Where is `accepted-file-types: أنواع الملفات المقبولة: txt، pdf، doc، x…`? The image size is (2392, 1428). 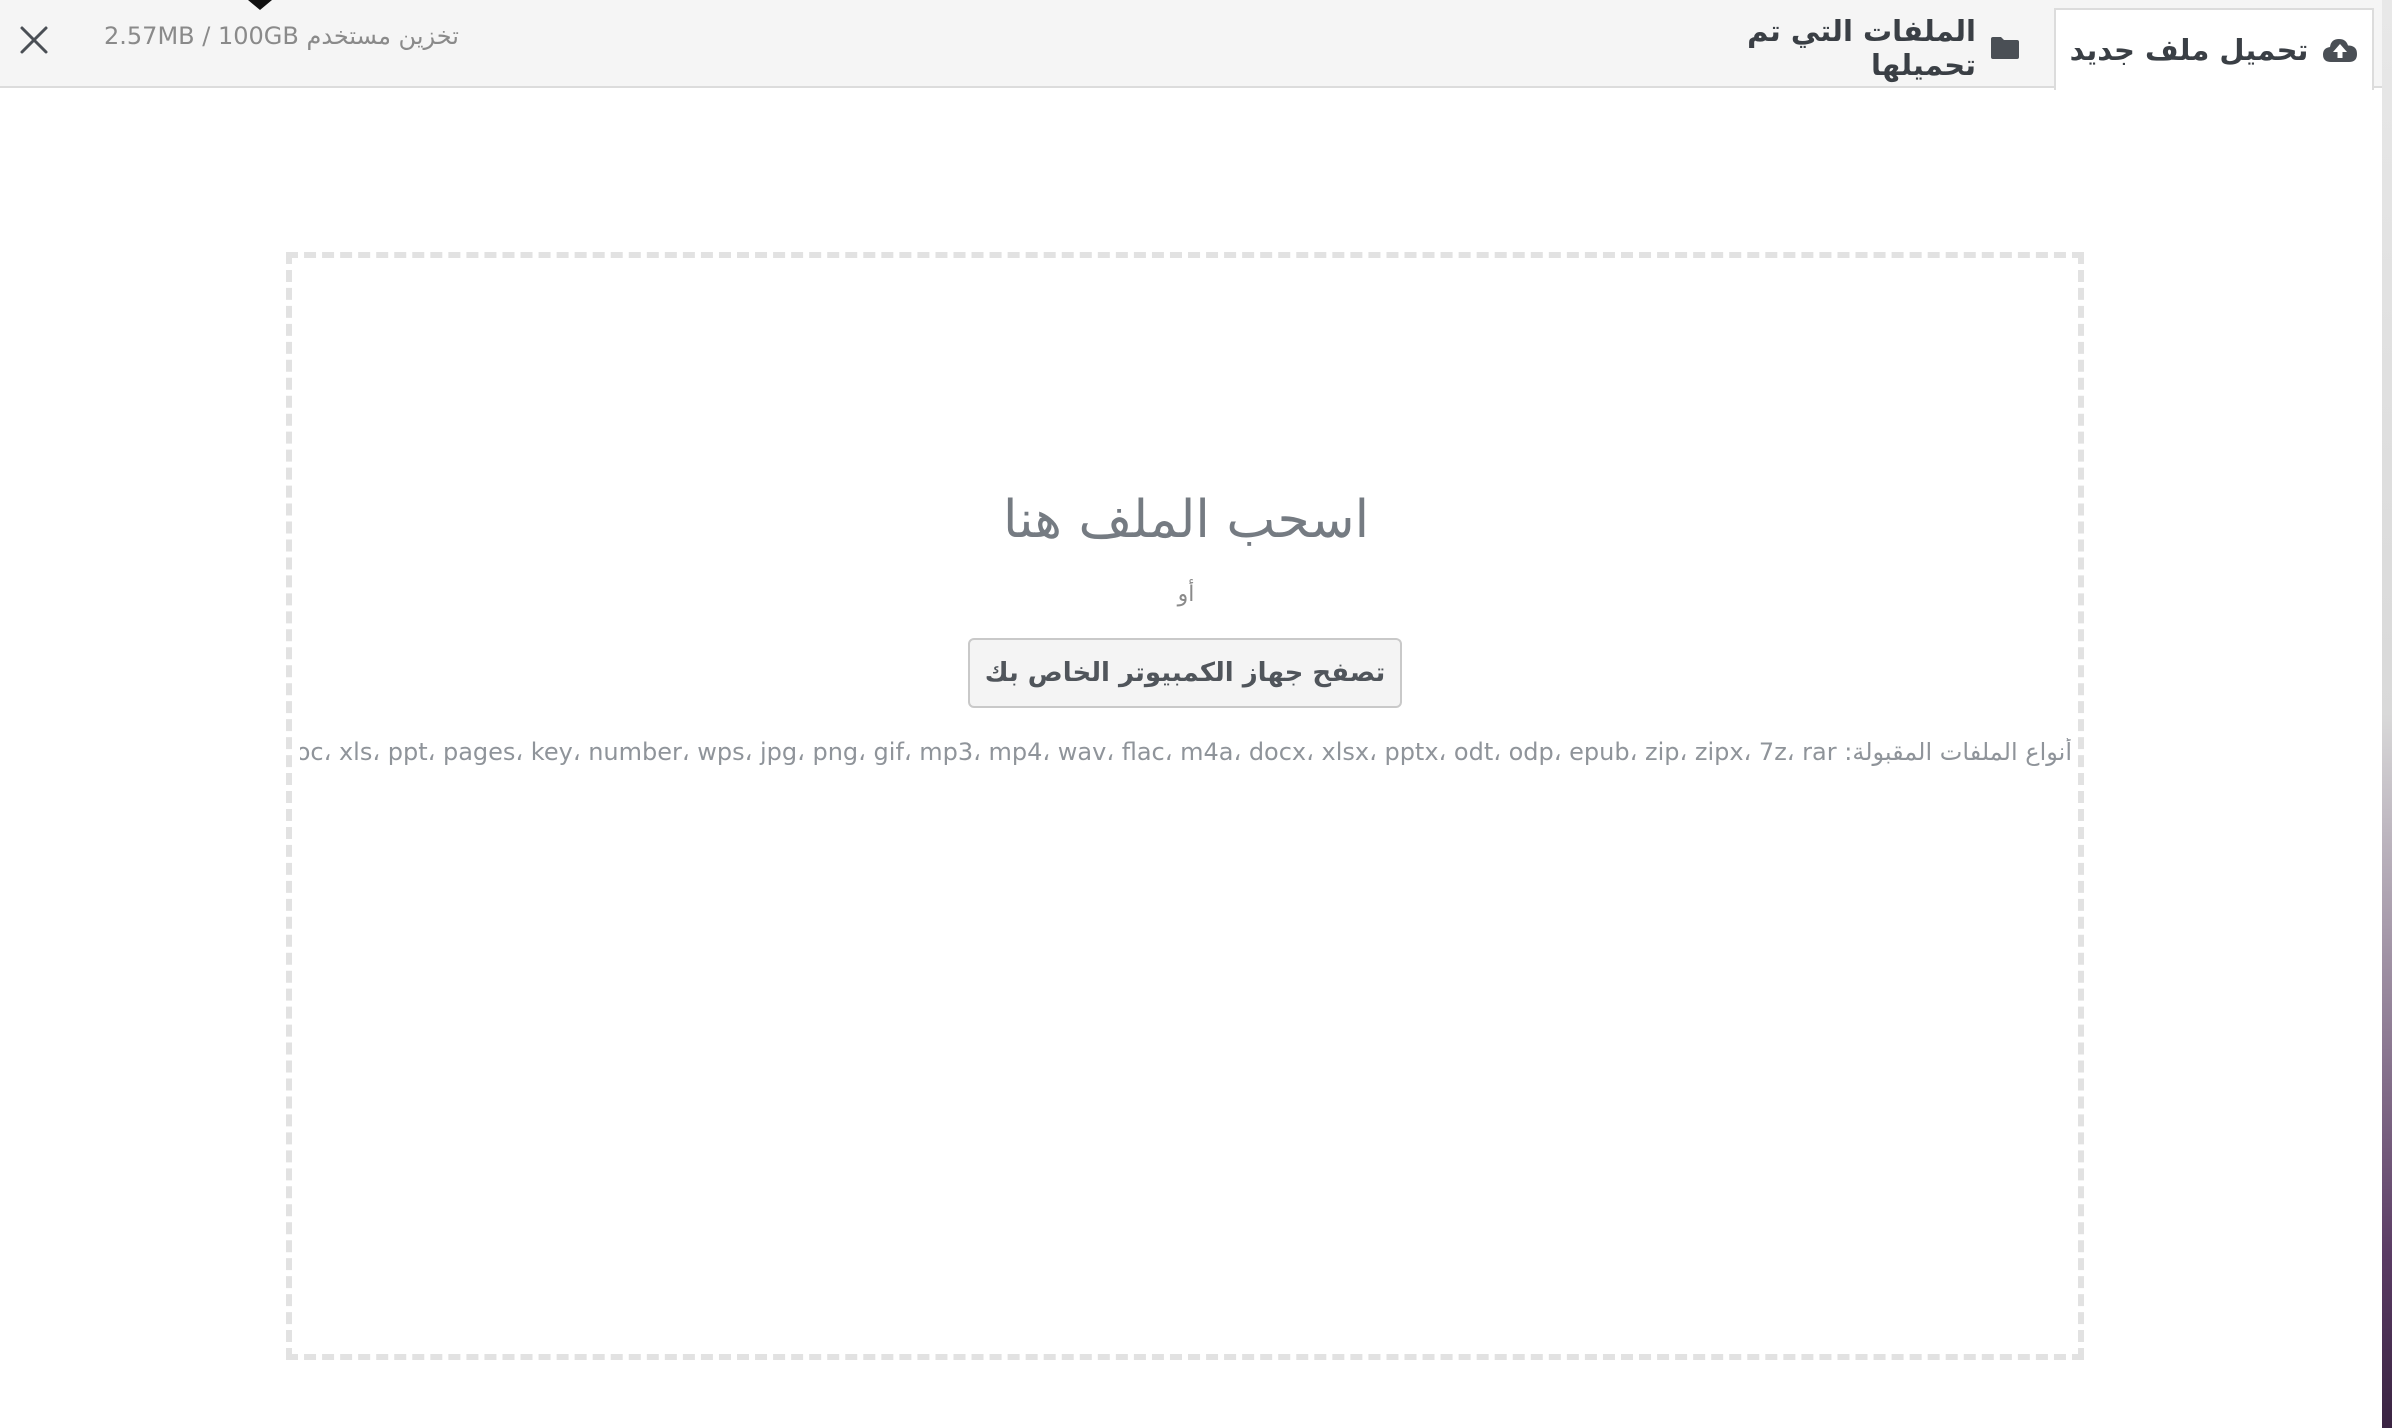
accepted-file-types: أنواع الملفات المقبولة: txt، pdf، doc، x… is located at coordinates (1186, 752).